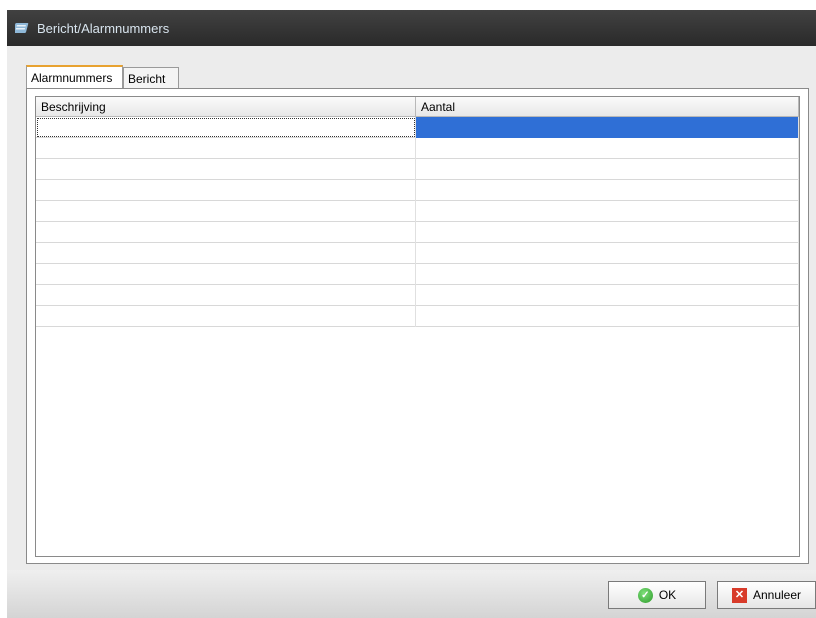 The width and height of the screenshot is (816, 618). Describe the element at coordinates (645, 595) in the screenshot. I see `checkmark-icon: ✓` at that location.